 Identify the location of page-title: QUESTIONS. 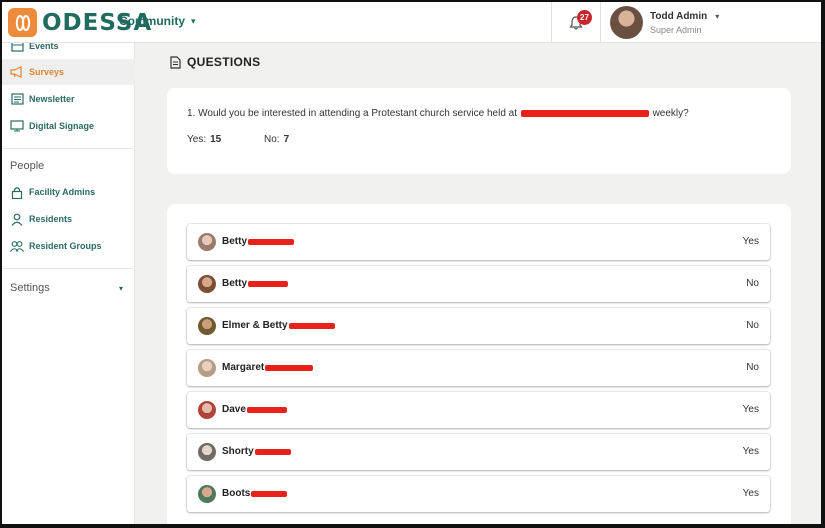
(215, 62).